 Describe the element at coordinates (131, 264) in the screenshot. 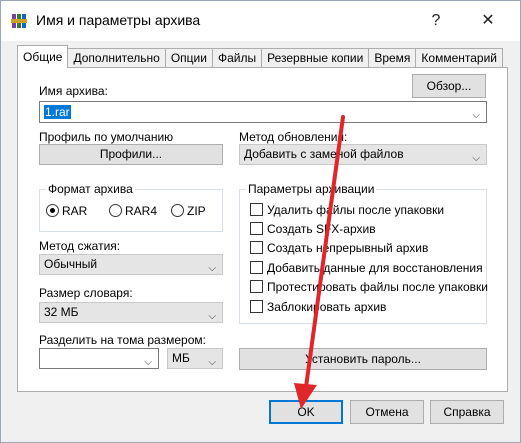

I see `compression-select: Обычный ⌵` at that location.